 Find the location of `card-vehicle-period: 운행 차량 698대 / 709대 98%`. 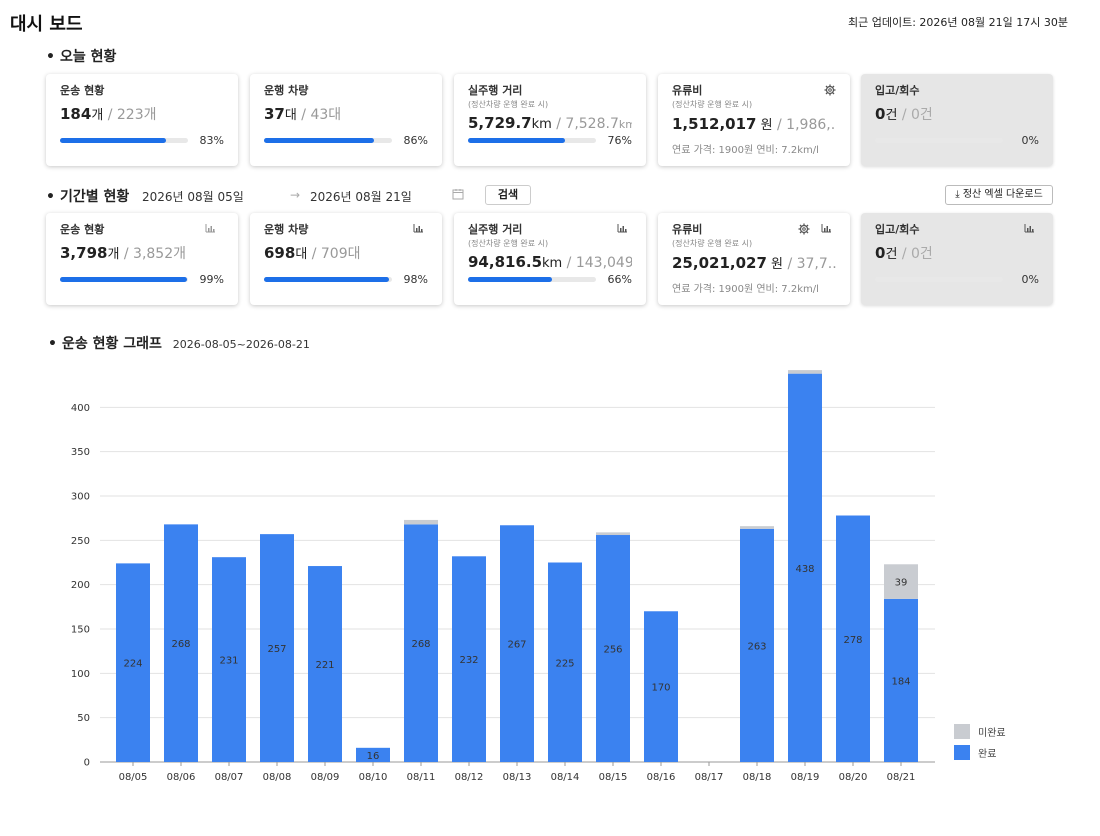

card-vehicle-period: 운행 차량 698대 / 709대 98% is located at coordinates (346, 259).